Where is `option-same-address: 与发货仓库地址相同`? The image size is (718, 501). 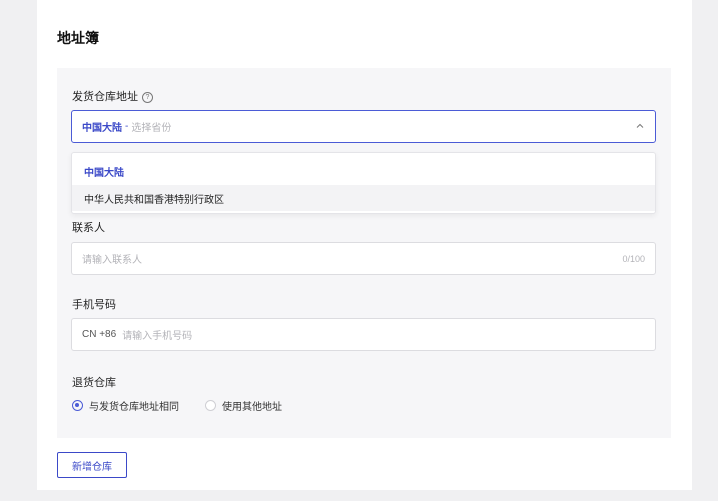
option-same-address: 与发货仓库地址相同 is located at coordinates (134, 405).